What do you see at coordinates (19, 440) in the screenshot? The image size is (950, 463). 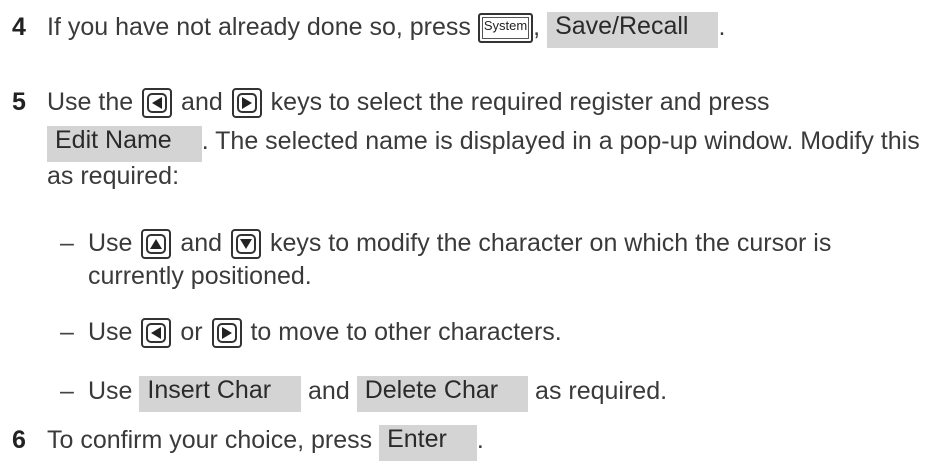 I see `step-number: 6` at bounding box center [19, 440].